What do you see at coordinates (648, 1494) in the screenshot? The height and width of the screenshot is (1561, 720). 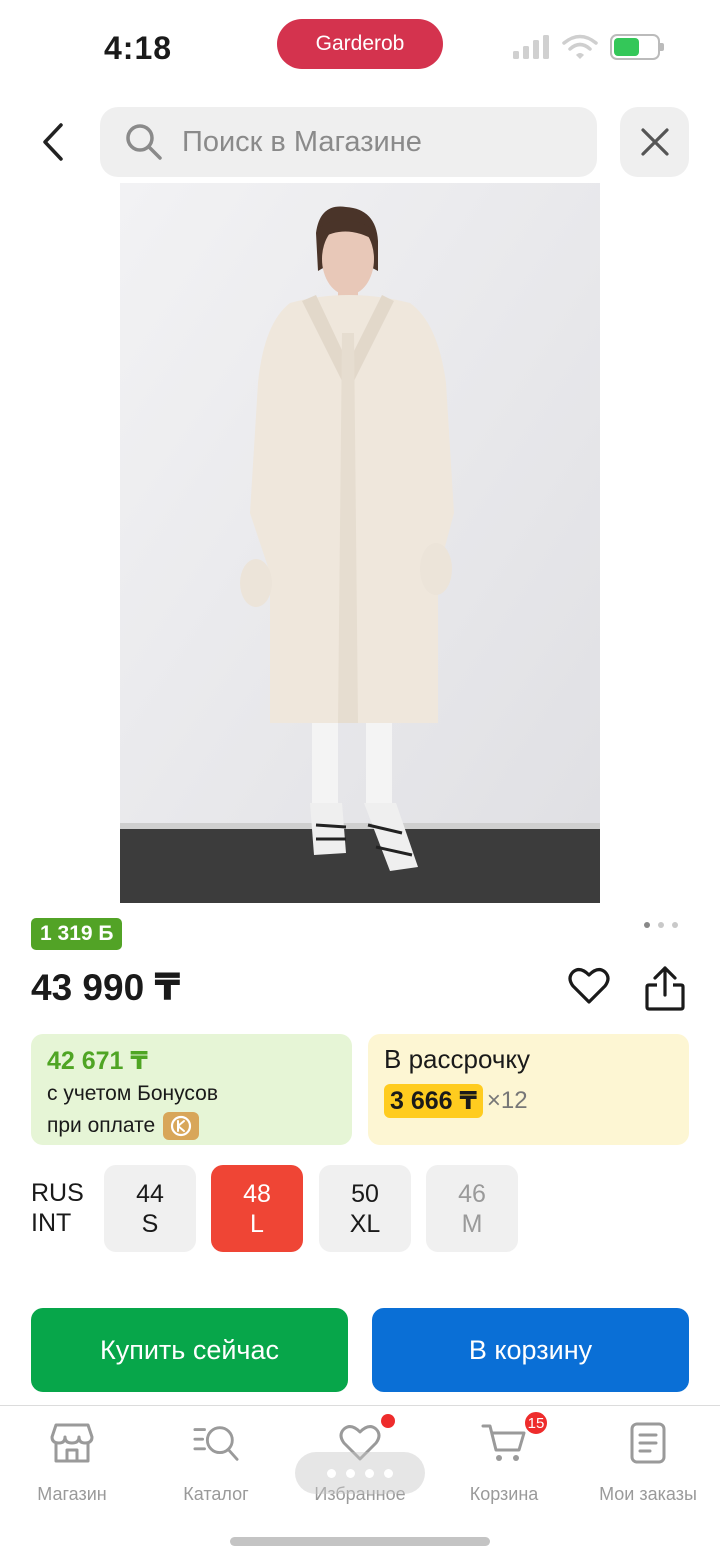 I see `nav-label: Мои заказы` at bounding box center [648, 1494].